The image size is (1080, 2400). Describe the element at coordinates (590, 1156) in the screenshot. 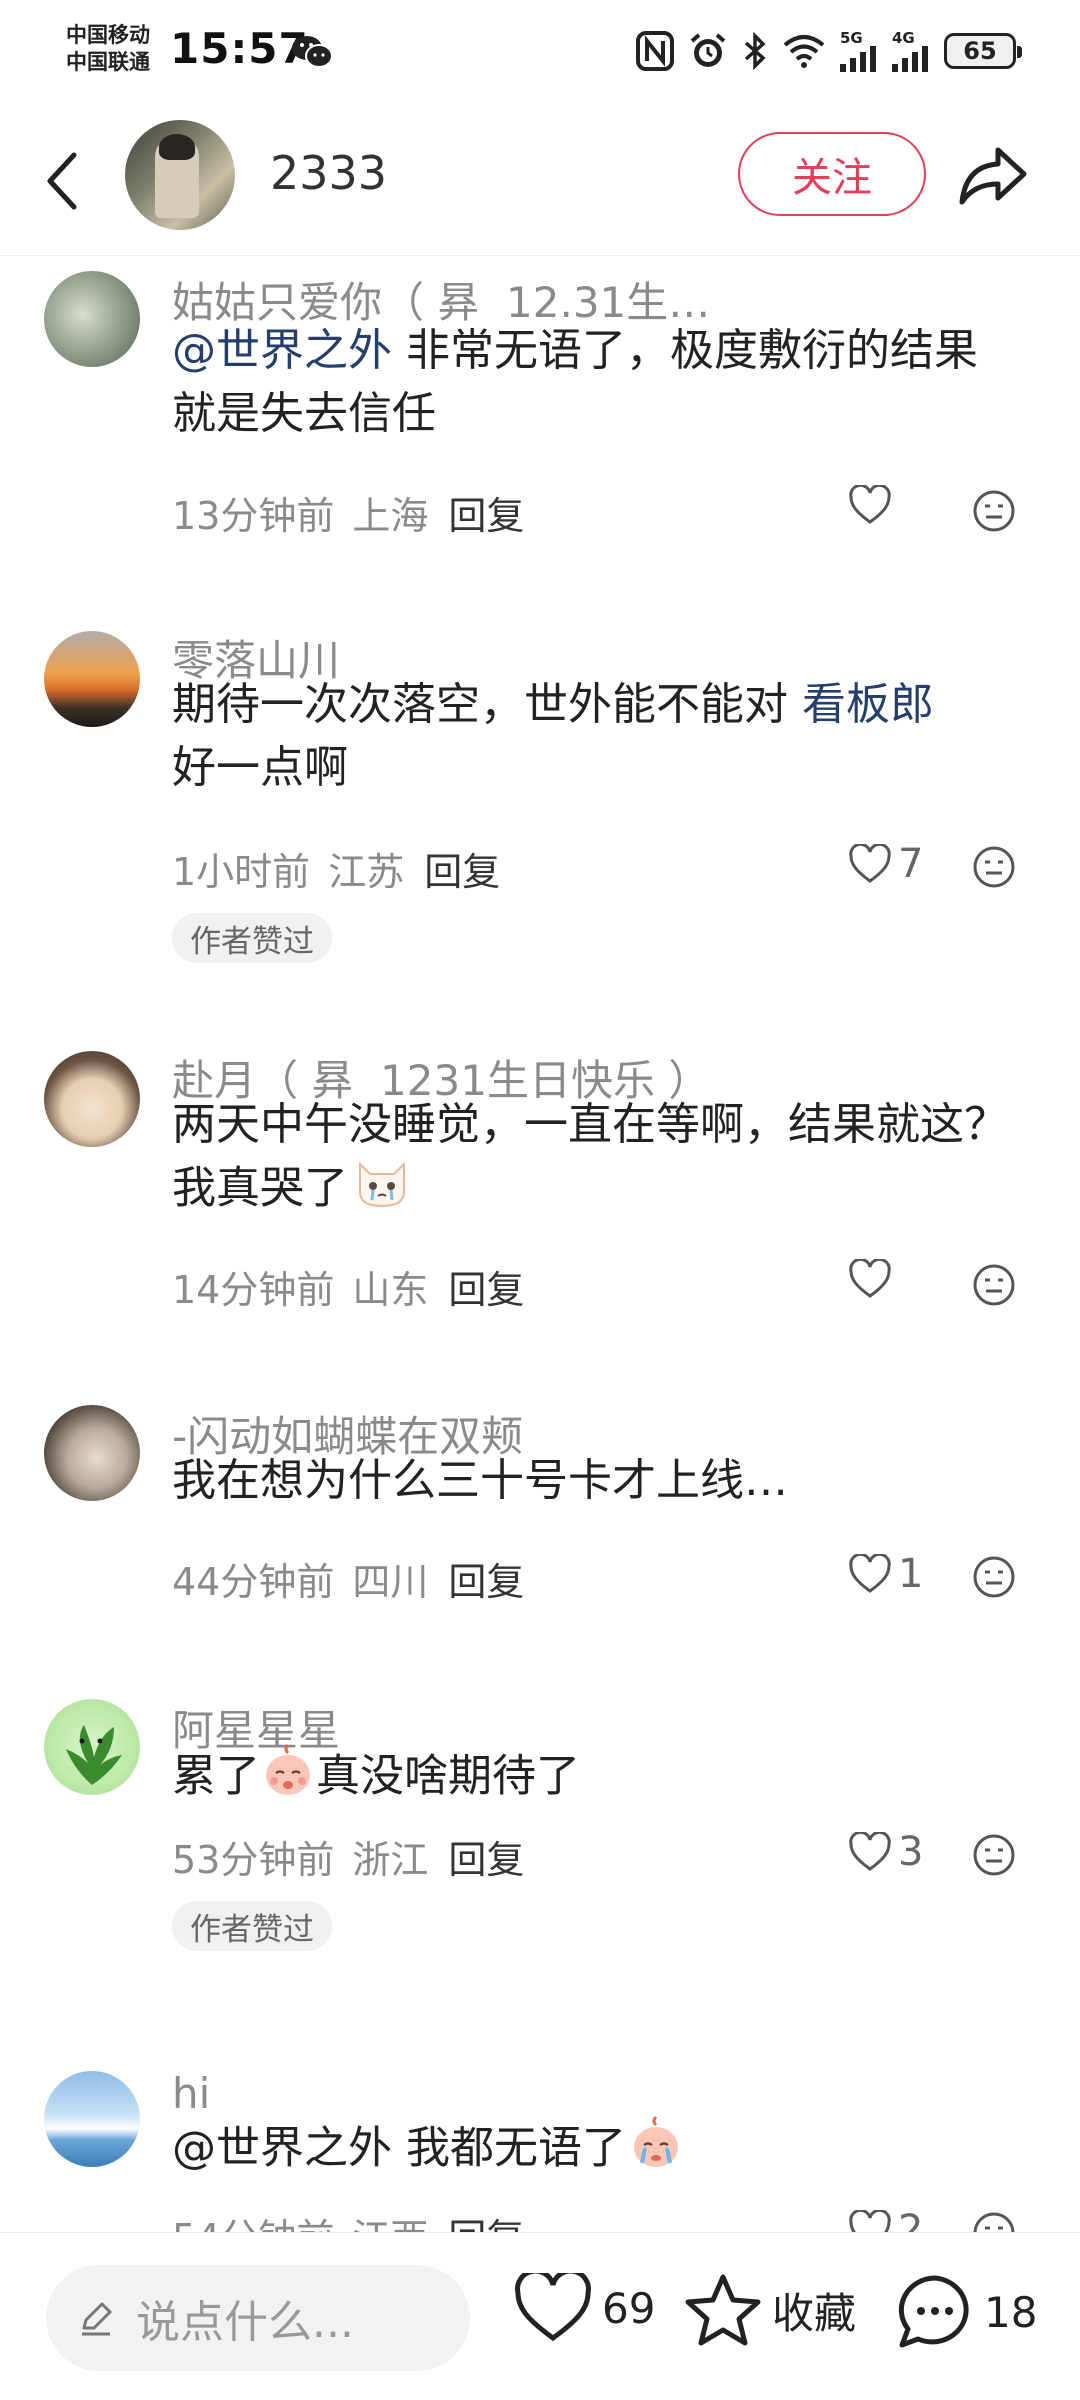

I see `comment-body: 两天中午没睡觉，一直在等啊，结果就这？我真哭了` at that location.